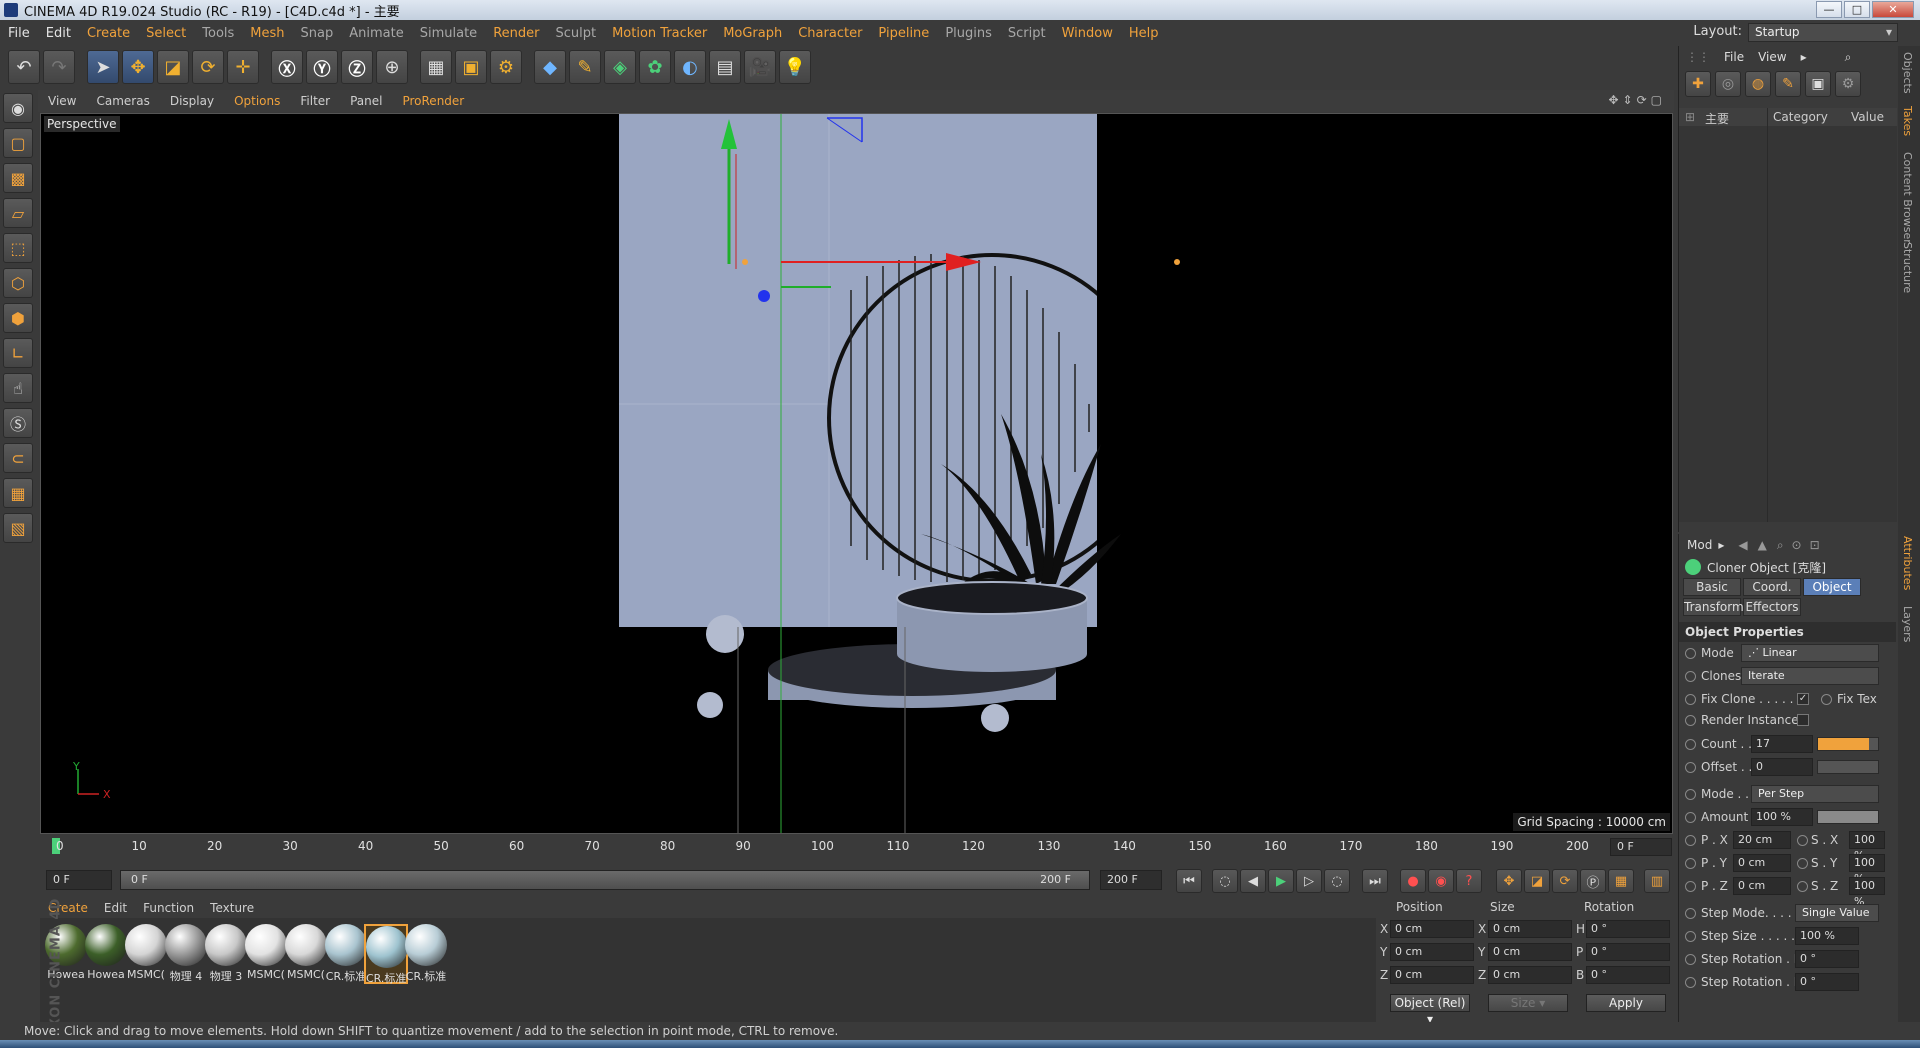  Describe the element at coordinates (122, 101) in the screenshot. I see `viewport-menu-cameras: Cameras` at that location.